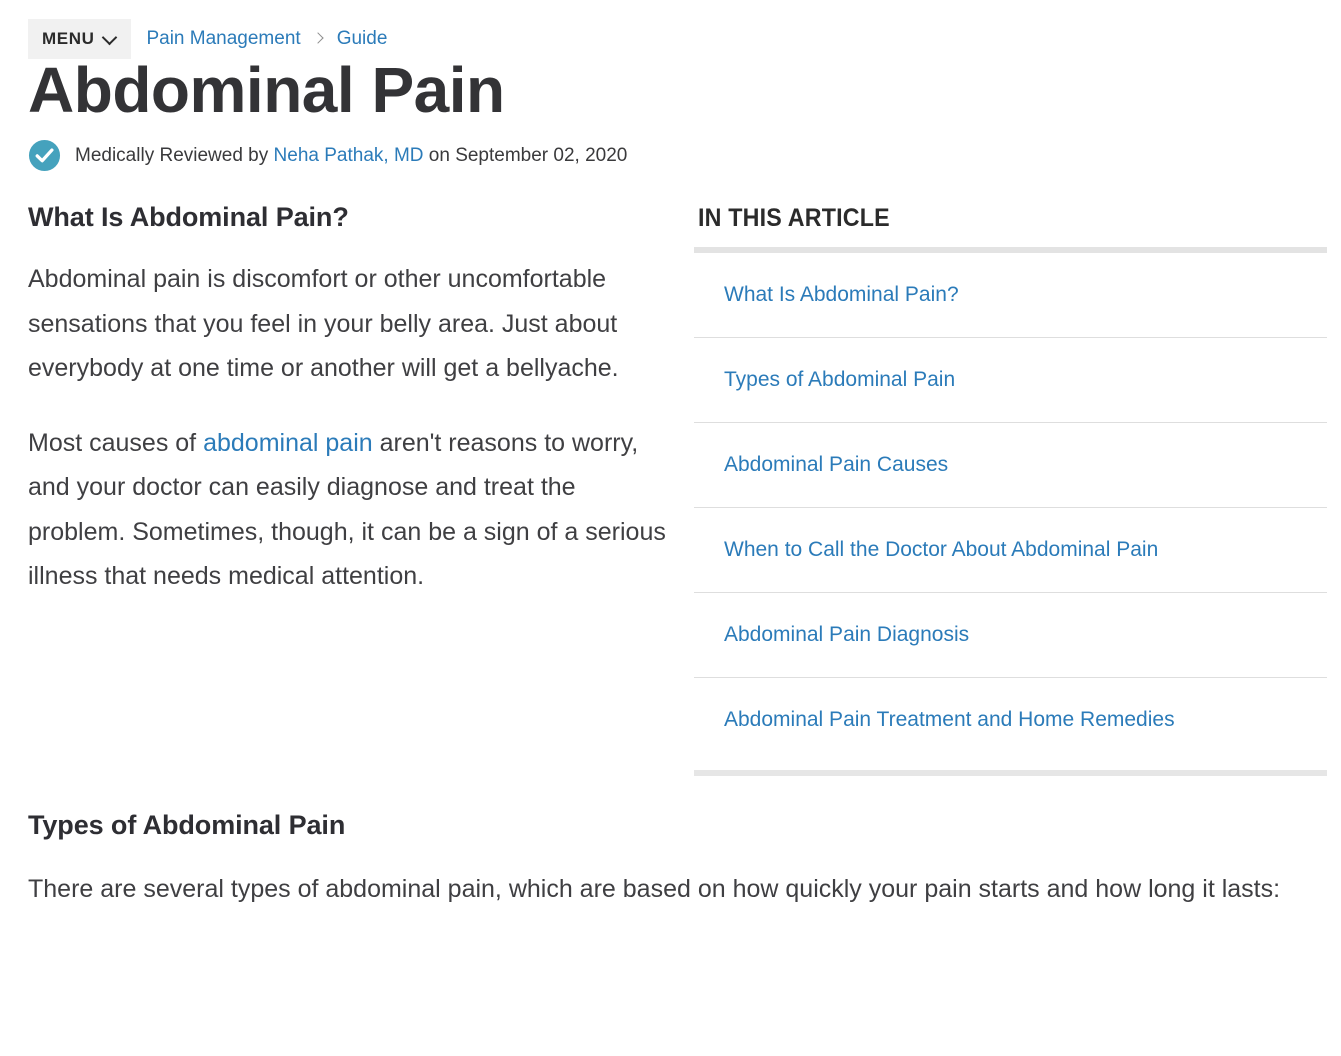  I want to click on list-item: Abdominal Pain Causes, so click(1010, 466).